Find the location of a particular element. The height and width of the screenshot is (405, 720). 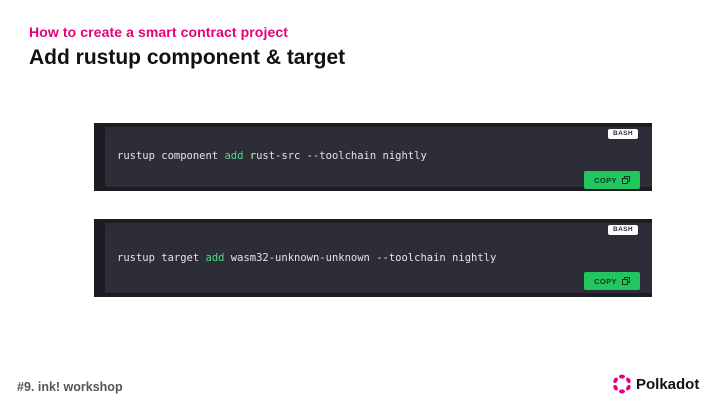

footer-workshop-label: #9. ink! workshop is located at coordinates (70, 387).